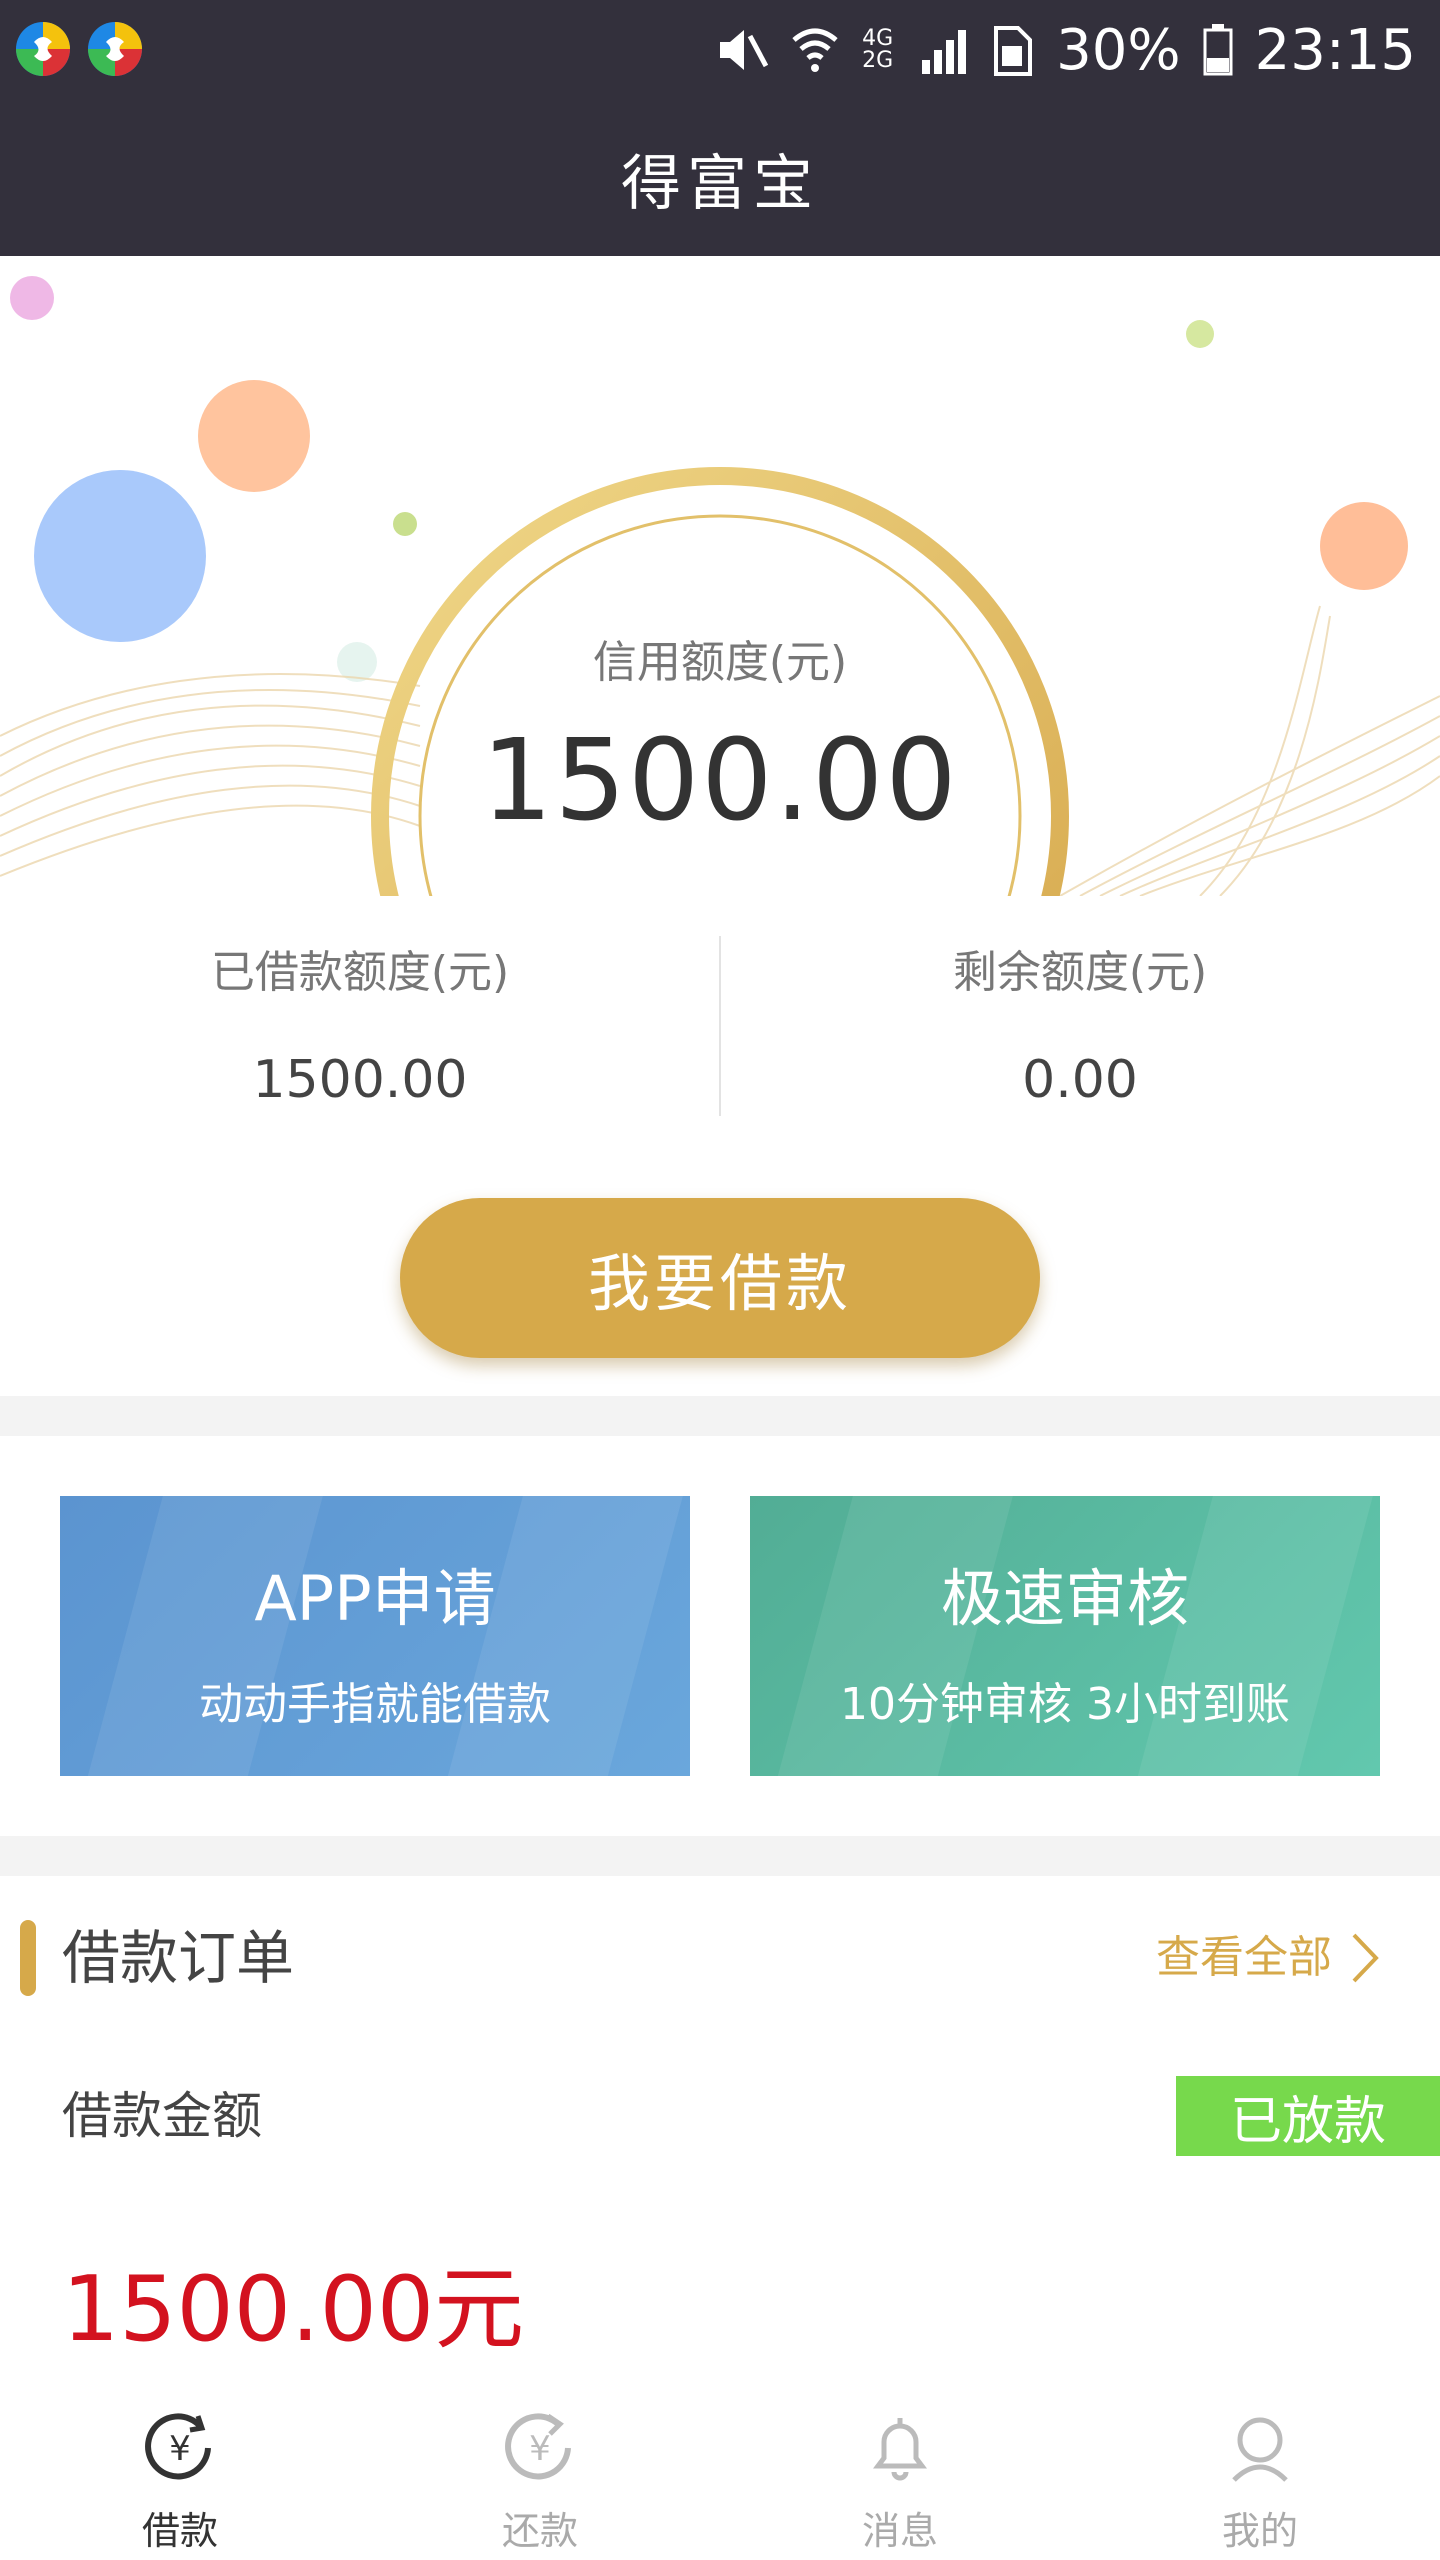 The image size is (1440, 2560). I want to click on chevron-right-icon, so click(1365, 1958).